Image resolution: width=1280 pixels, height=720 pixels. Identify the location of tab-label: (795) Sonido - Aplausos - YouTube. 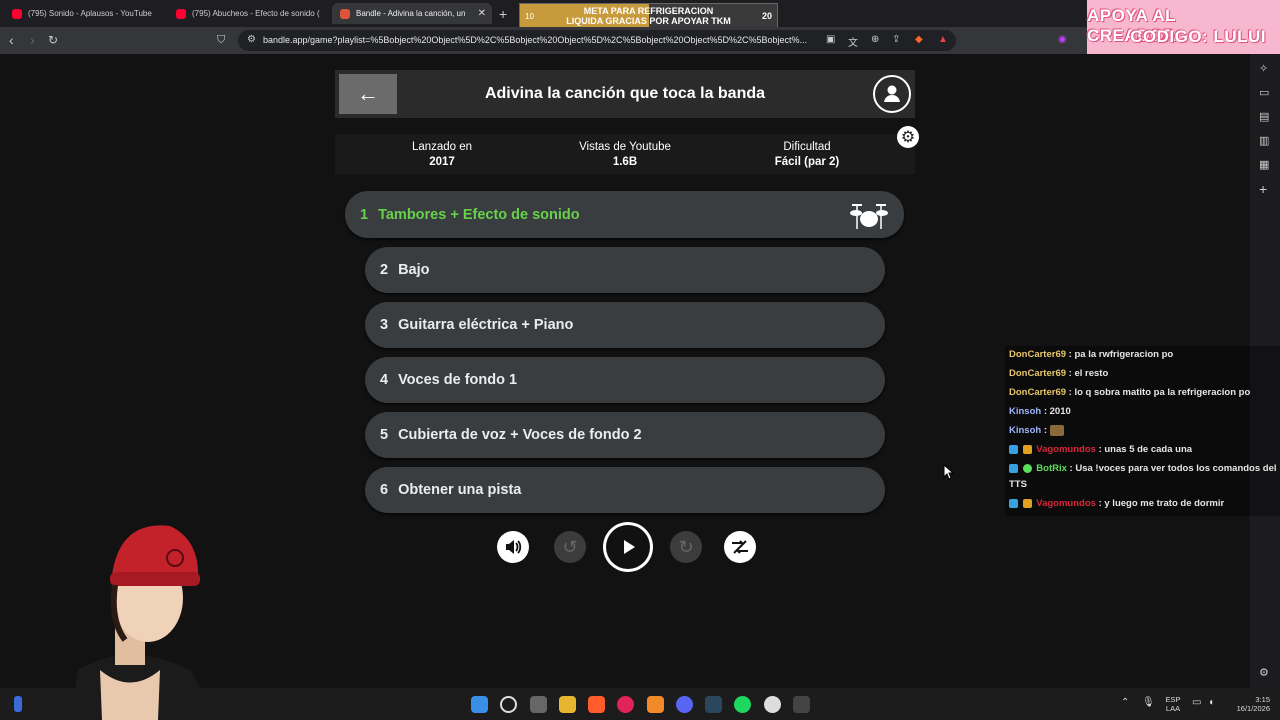
(90, 13).